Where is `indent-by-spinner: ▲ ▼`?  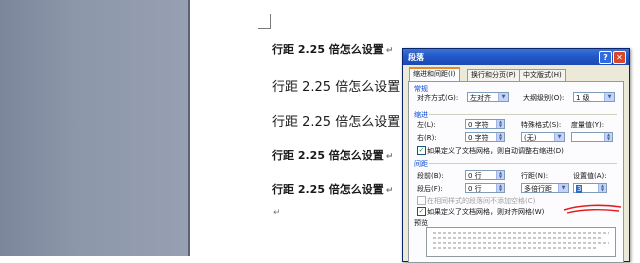 indent-by-spinner: ▲ ▼ is located at coordinates (592, 137).